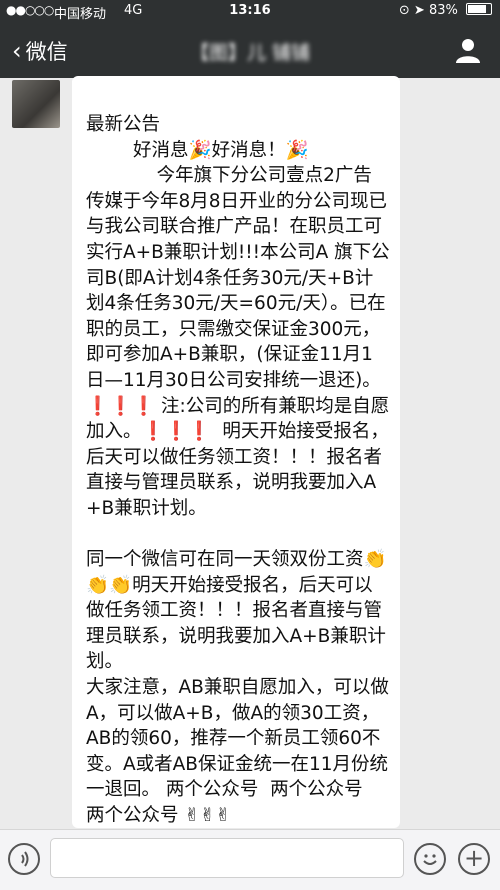 This screenshot has height=890, width=500. Describe the element at coordinates (250, 53) in the screenshot. I see `chat-title: 【图】儿 铺铺` at that location.